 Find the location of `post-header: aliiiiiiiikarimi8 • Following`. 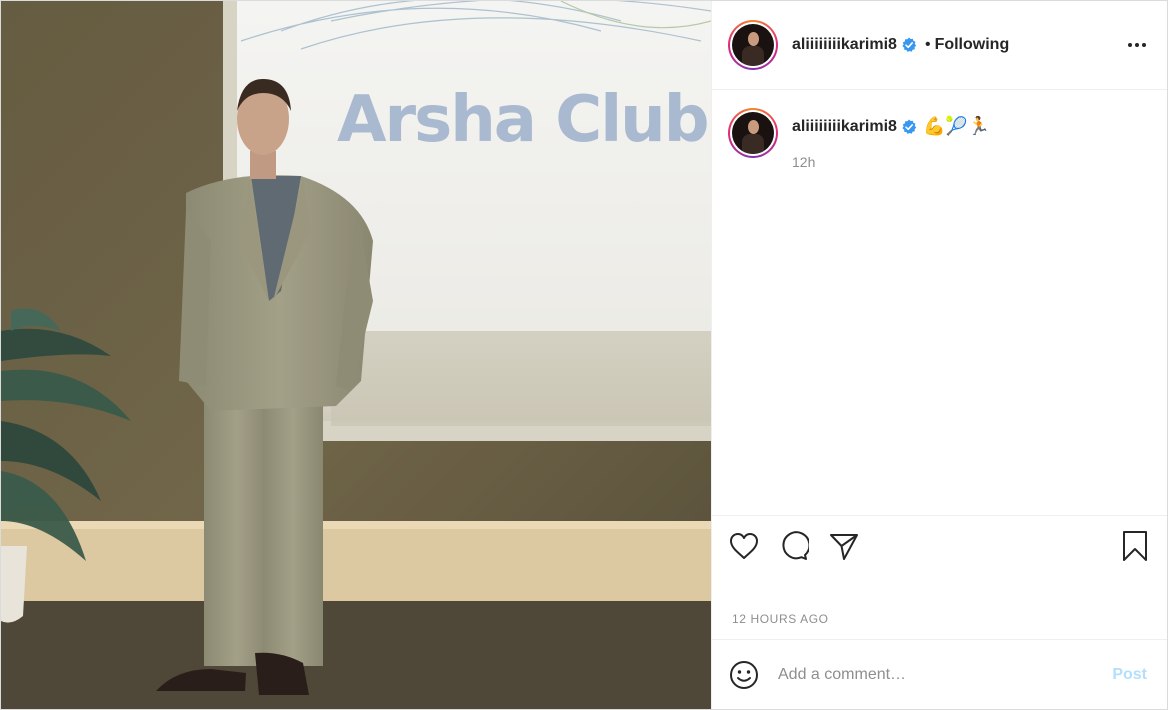

post-header: aliiiiiiiikarimi8 • Following is located at coordinates (939, 45).